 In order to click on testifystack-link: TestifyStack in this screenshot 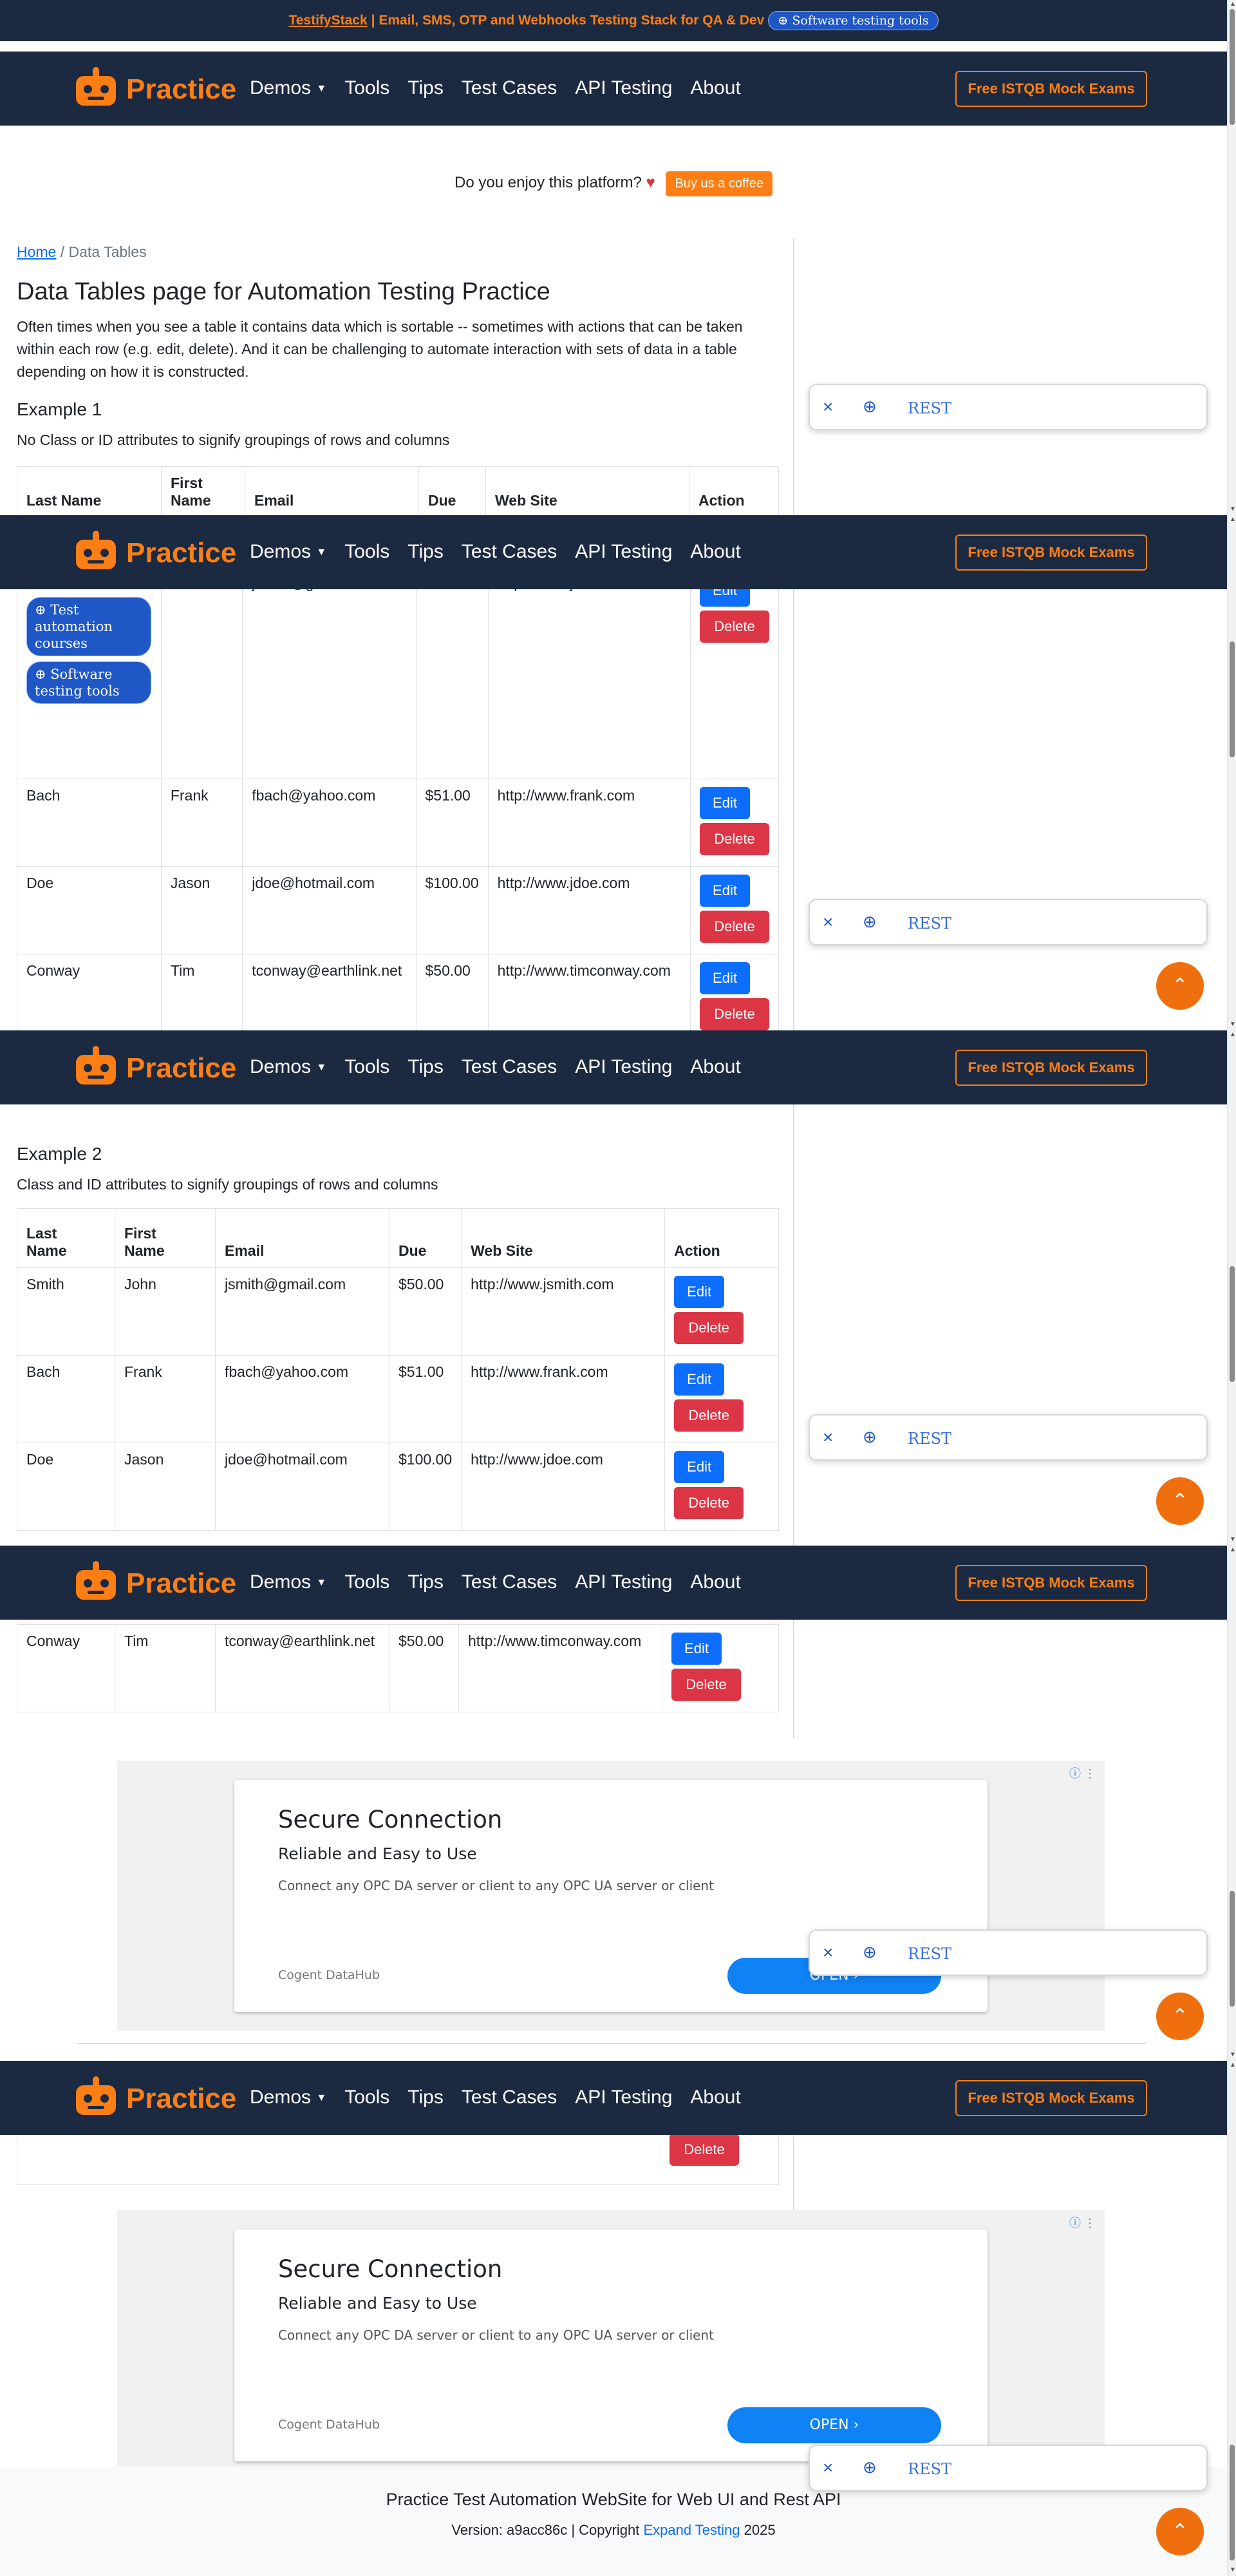, I will do `click(327, 20)`.